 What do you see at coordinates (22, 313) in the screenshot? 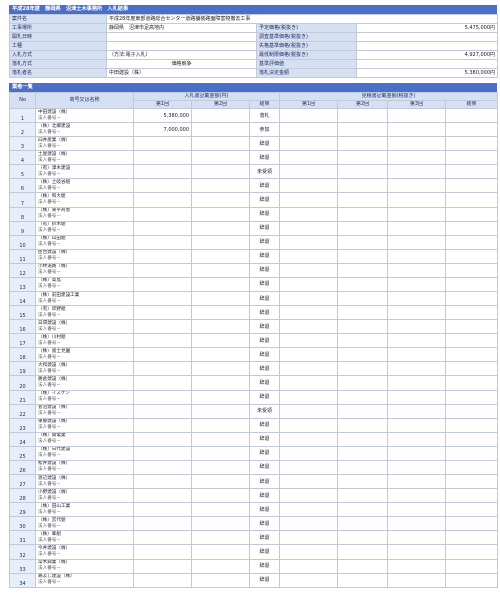
I see `bidder-no: 15` at bounding box center [22, 313].